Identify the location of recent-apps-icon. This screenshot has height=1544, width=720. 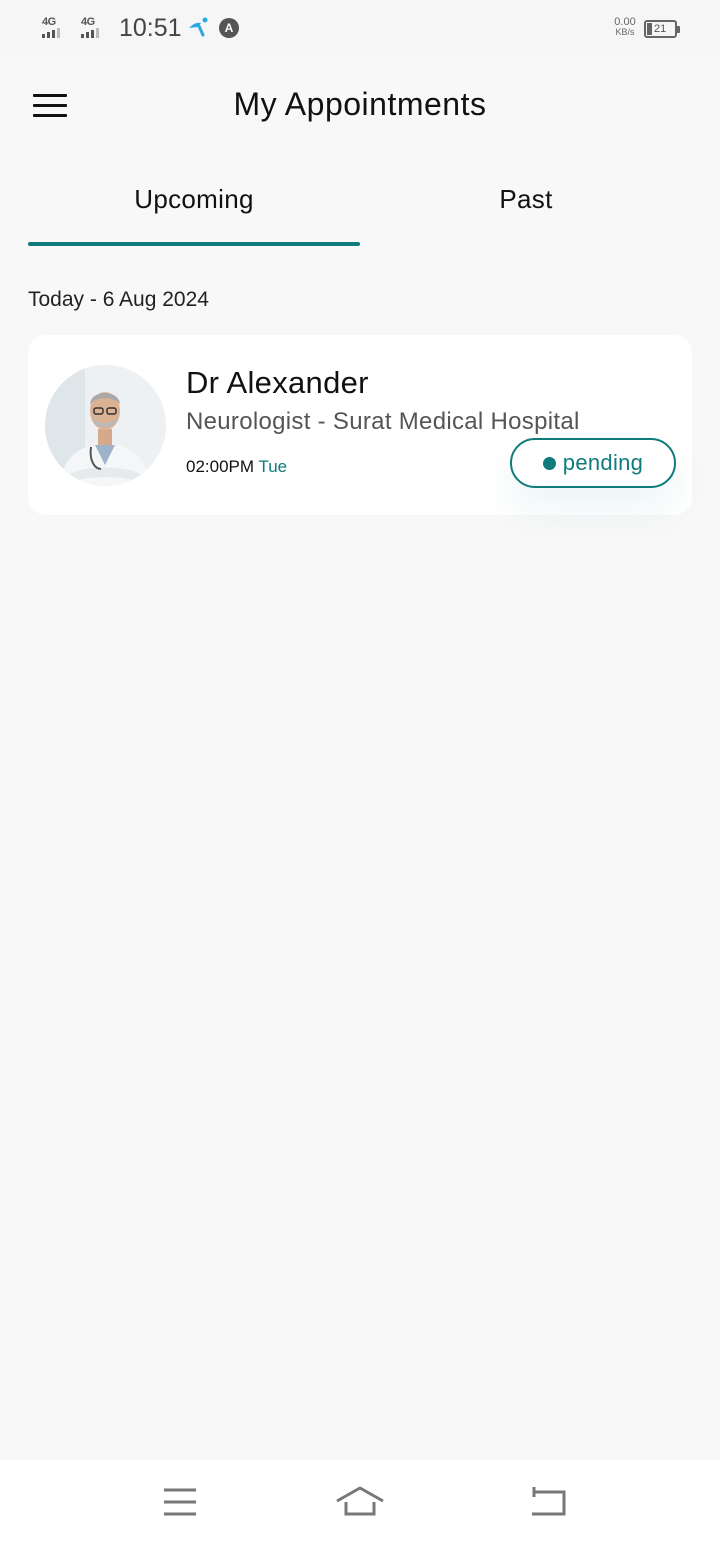
(180, 1502).